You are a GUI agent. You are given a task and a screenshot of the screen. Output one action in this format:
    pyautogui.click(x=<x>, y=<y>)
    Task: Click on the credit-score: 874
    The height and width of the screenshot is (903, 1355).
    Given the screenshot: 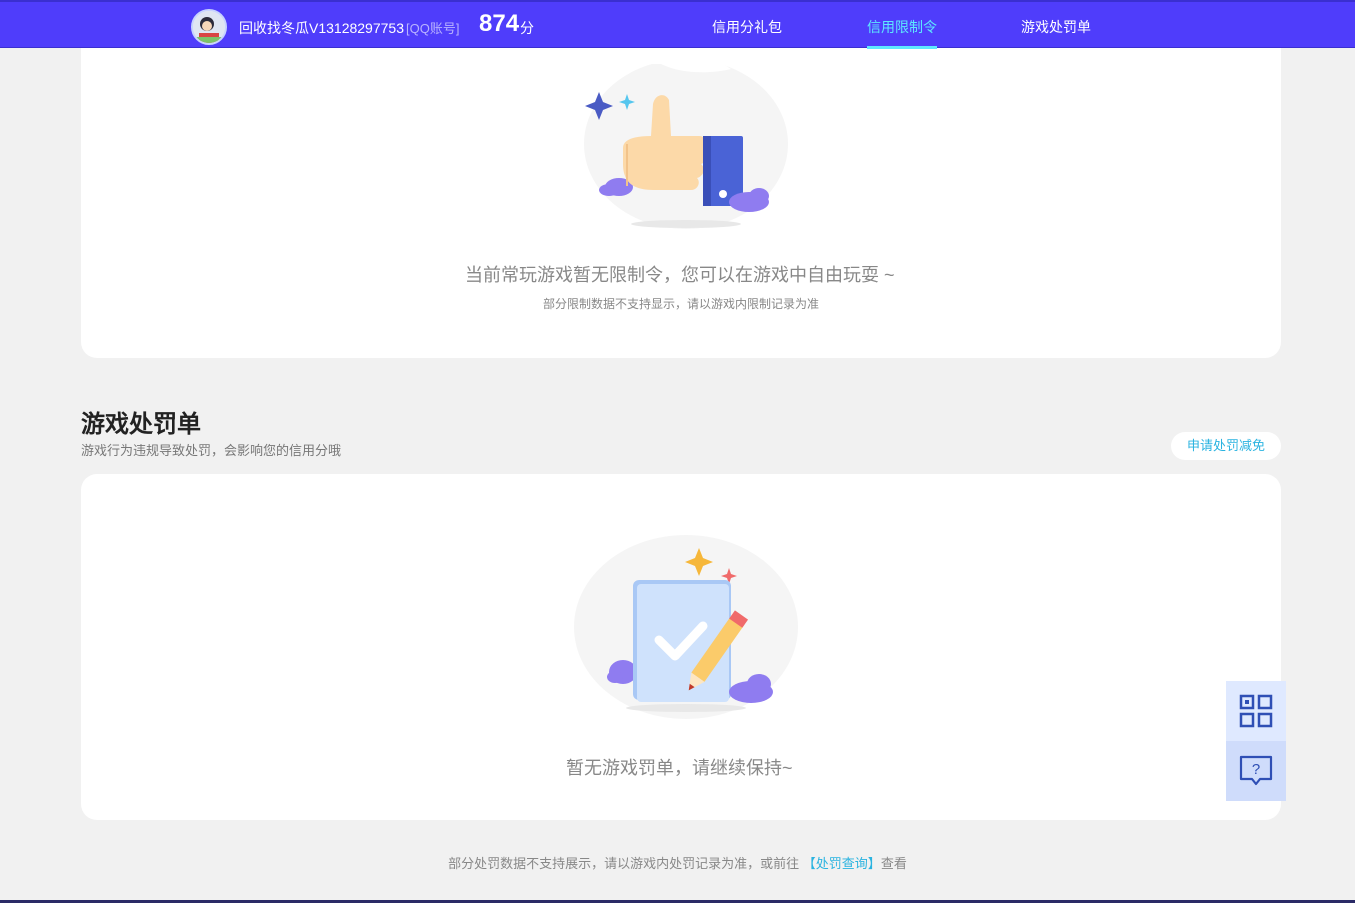 What is the action you would take?
    pyautogui.click(x=499, y=23)
    